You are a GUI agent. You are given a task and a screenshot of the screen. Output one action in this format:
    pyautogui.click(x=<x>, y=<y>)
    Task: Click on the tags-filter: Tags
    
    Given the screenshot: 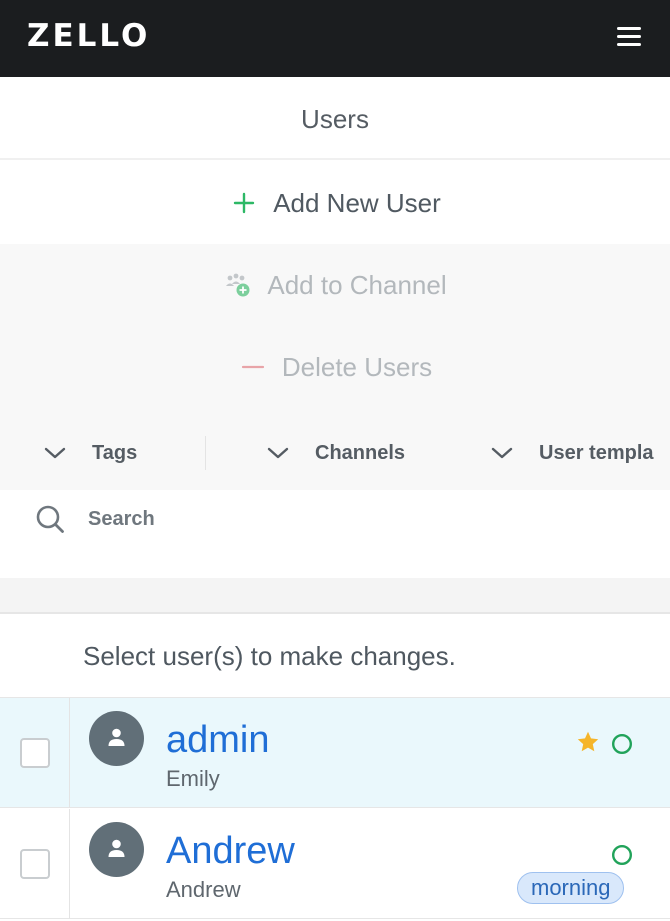 What is the action you would take?
    pyautogui.click(x=119, y=453)
    